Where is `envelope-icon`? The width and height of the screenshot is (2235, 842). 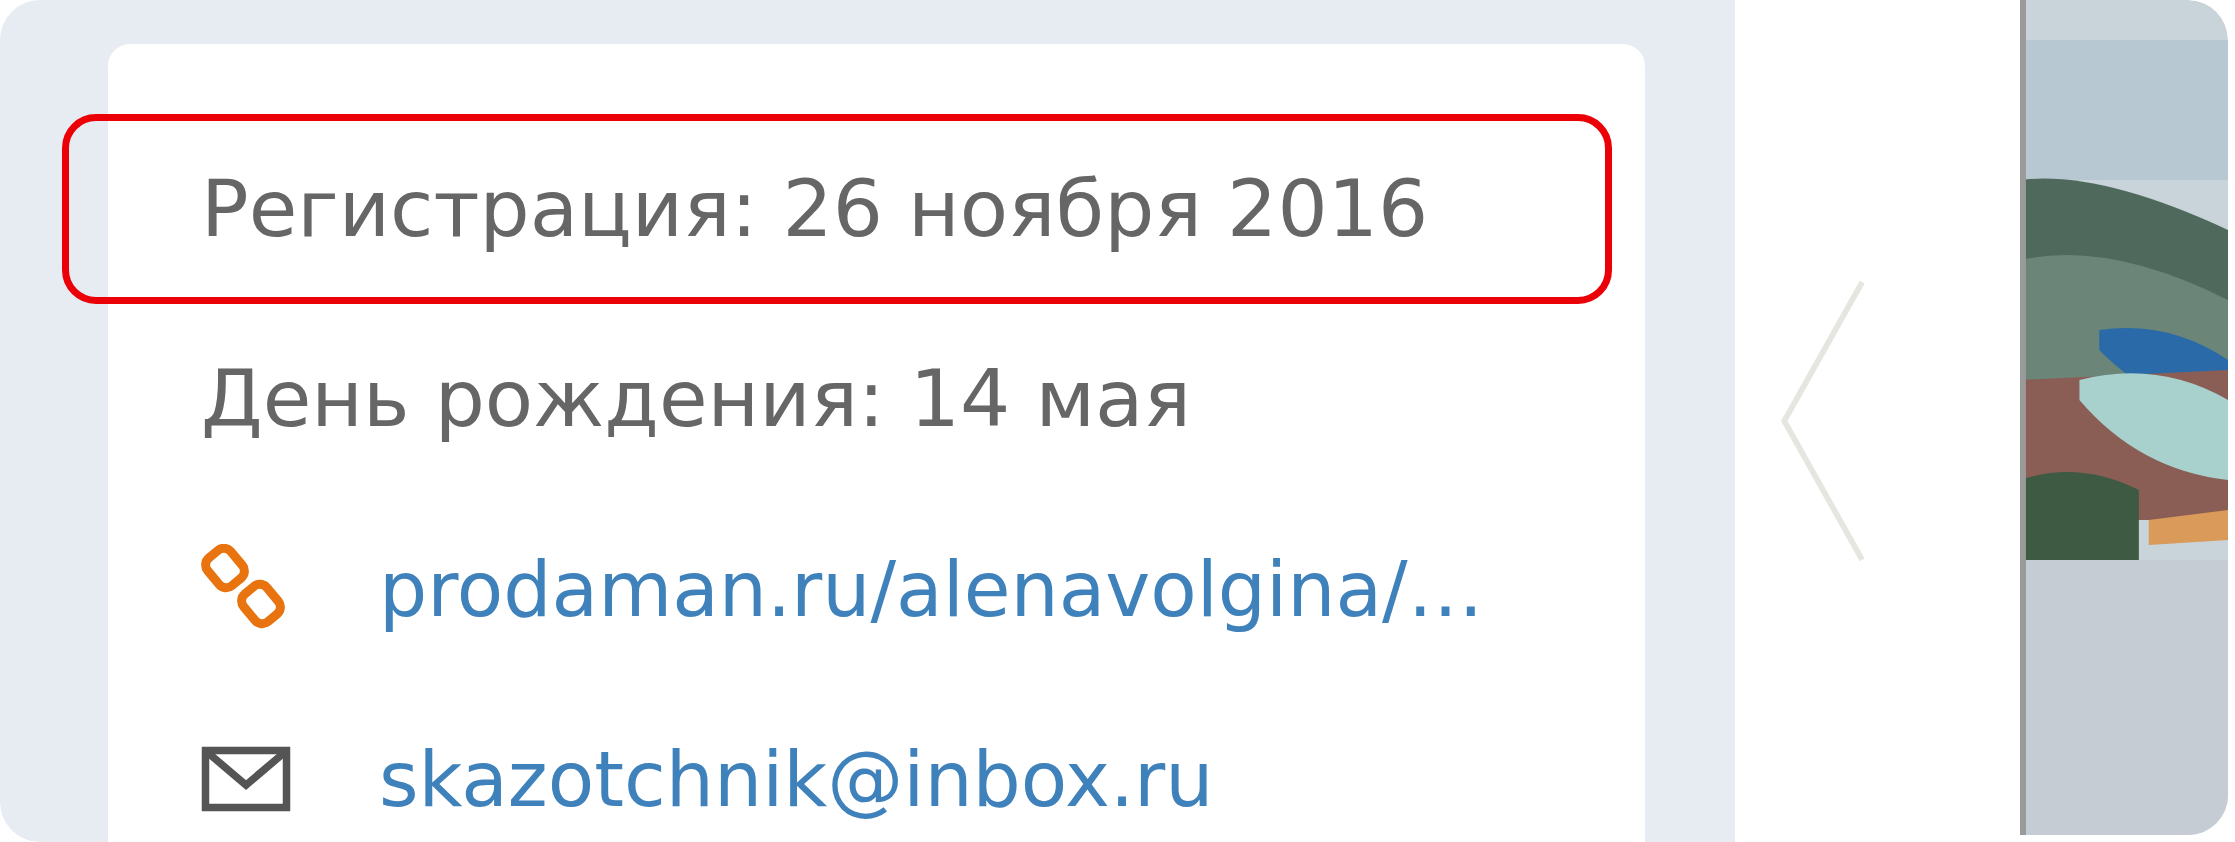 envelope-icon is located at coordinates (246, 779).